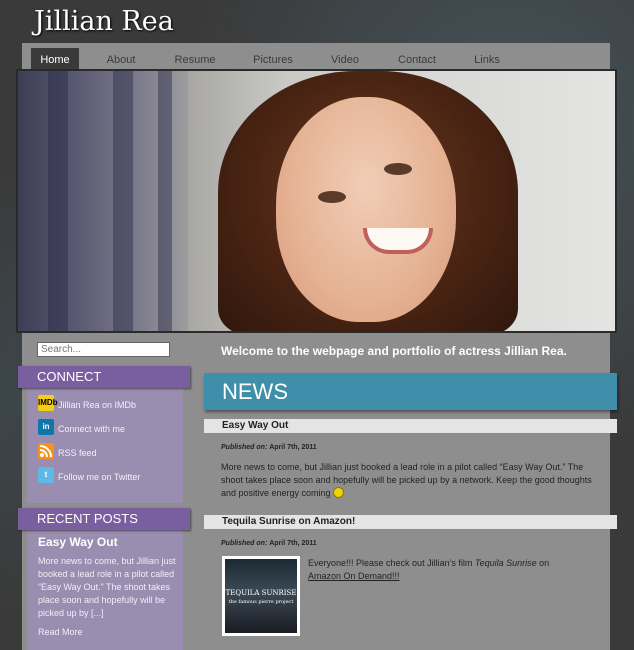  What do you see at coordinates (78, 542) in the screenshot?
I see `recent-post-title: Easy Way Out` at bounding box center [78, 542].